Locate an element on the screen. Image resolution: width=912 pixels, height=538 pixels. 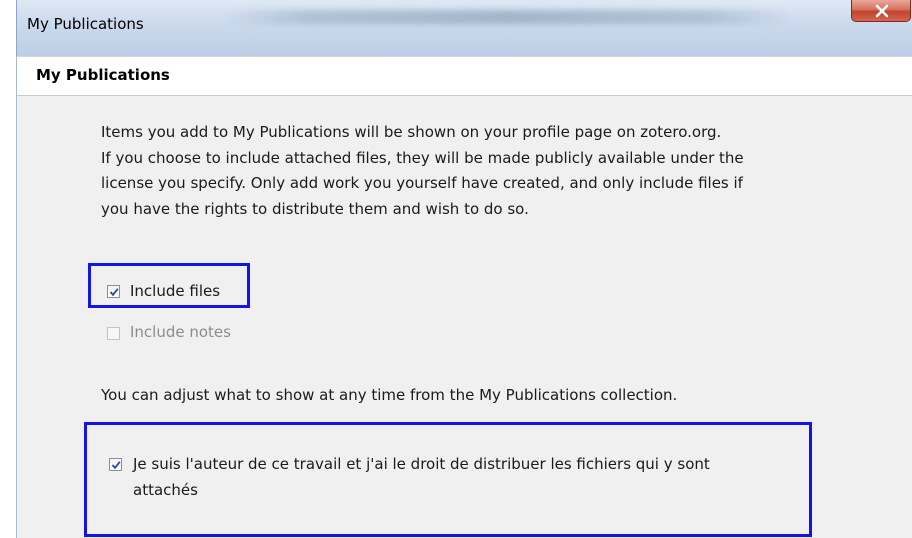
blurred-background-window is located at coordinates (507, 17).